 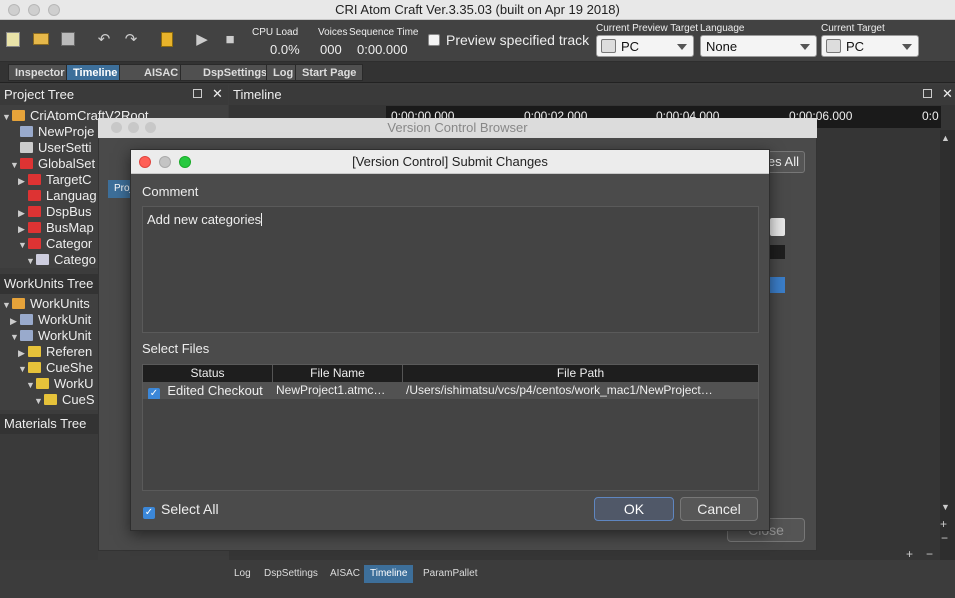 I want to click on field-control, so click(x=777, y=227).